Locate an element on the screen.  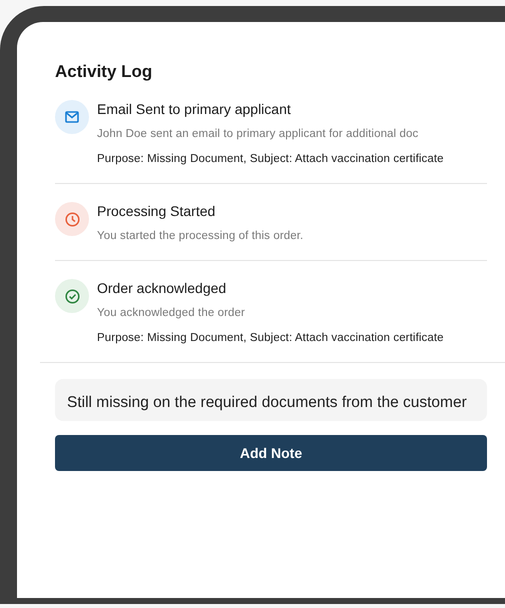
activity-title: Email Sent to primary applicant is located at coordinates (194, 109).